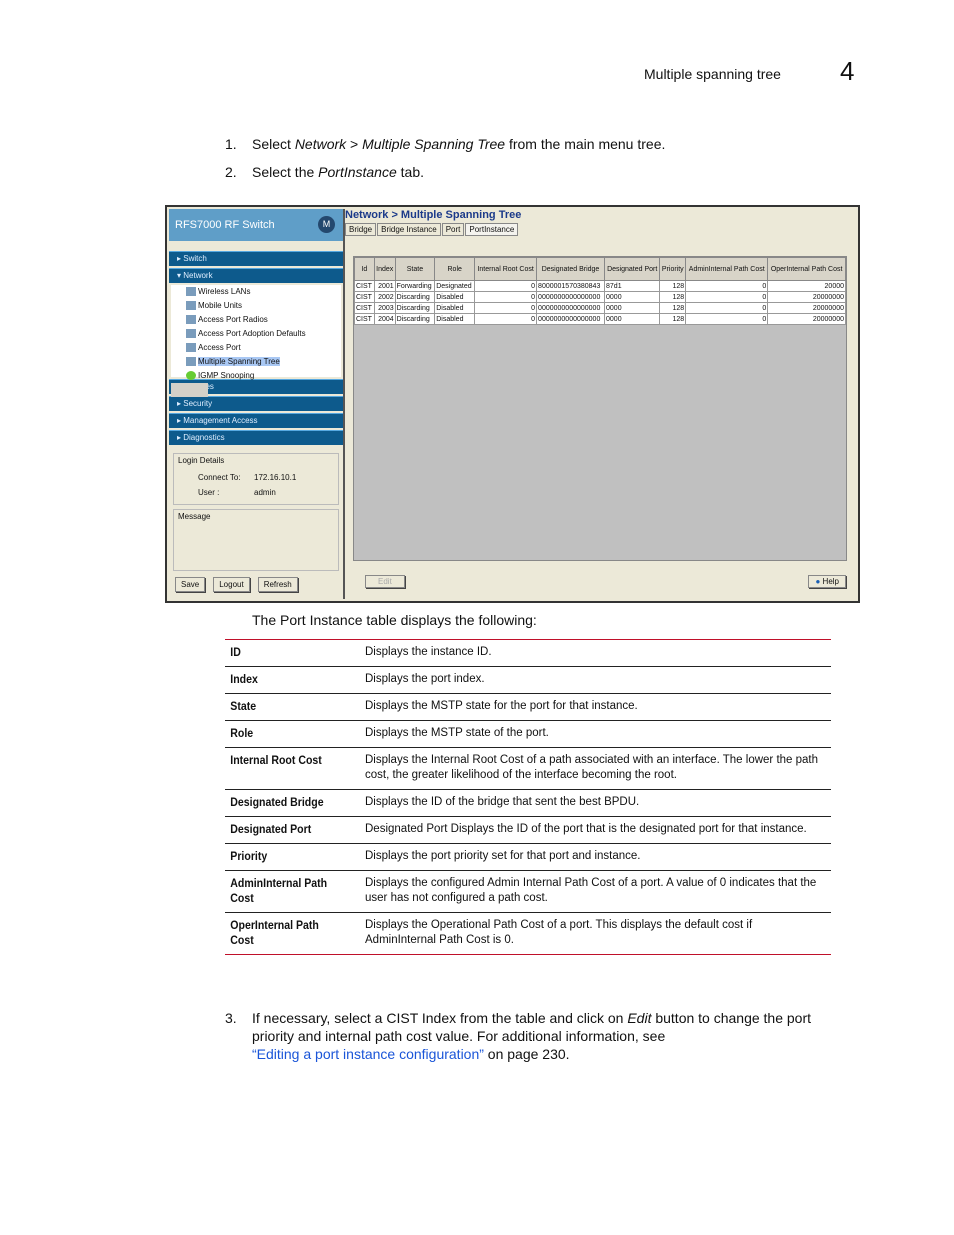 The height and width of the screenshot is (1235, 954). What do you see at coordinates (277, 584) in the screenshot?
I see `refresh-button: Refresh` at bounding box center [277, 584].